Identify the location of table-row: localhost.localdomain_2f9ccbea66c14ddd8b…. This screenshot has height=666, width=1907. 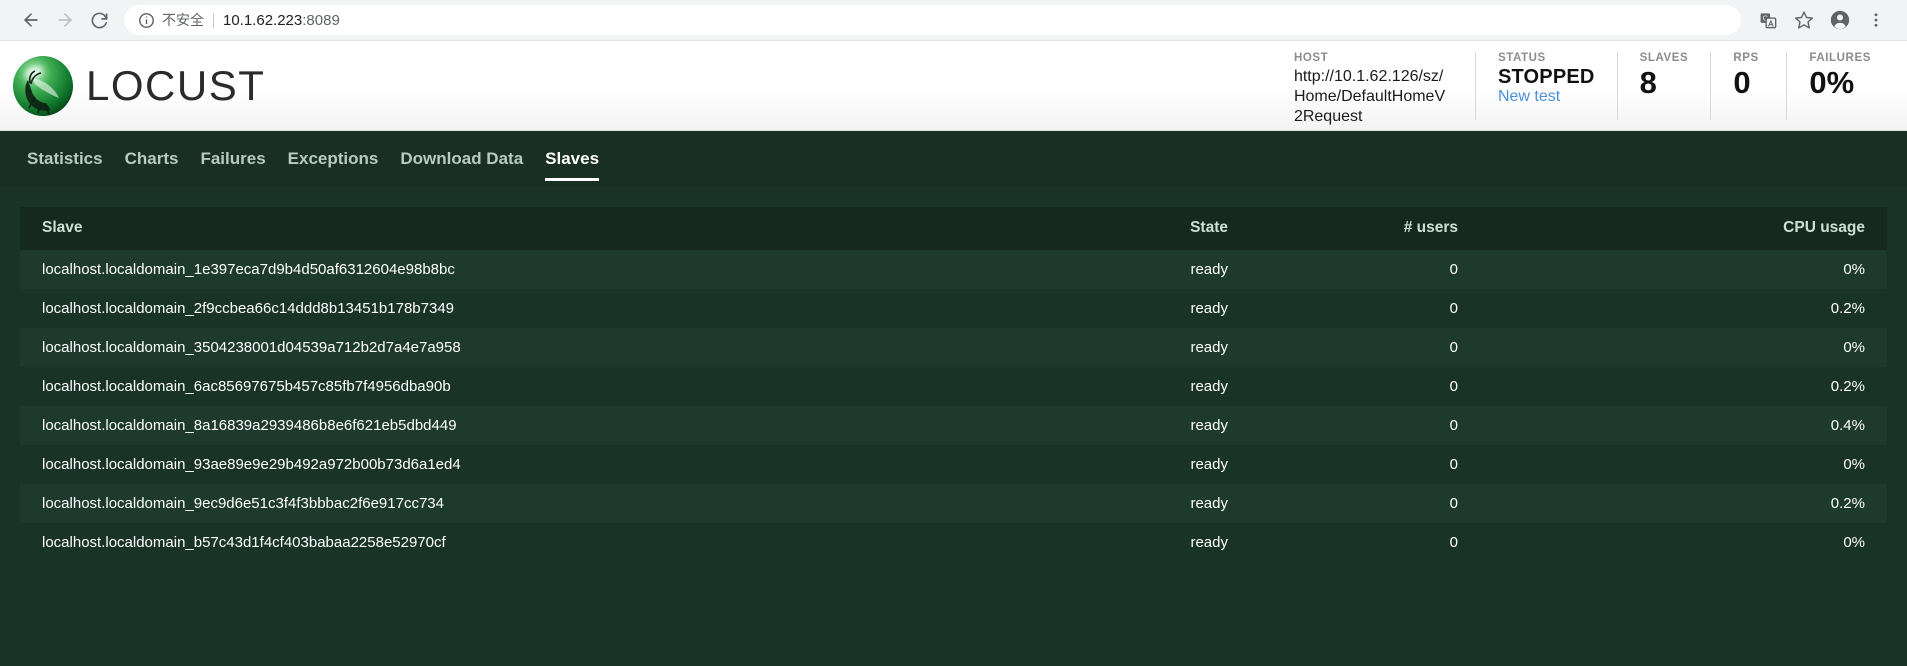
(953, 308).